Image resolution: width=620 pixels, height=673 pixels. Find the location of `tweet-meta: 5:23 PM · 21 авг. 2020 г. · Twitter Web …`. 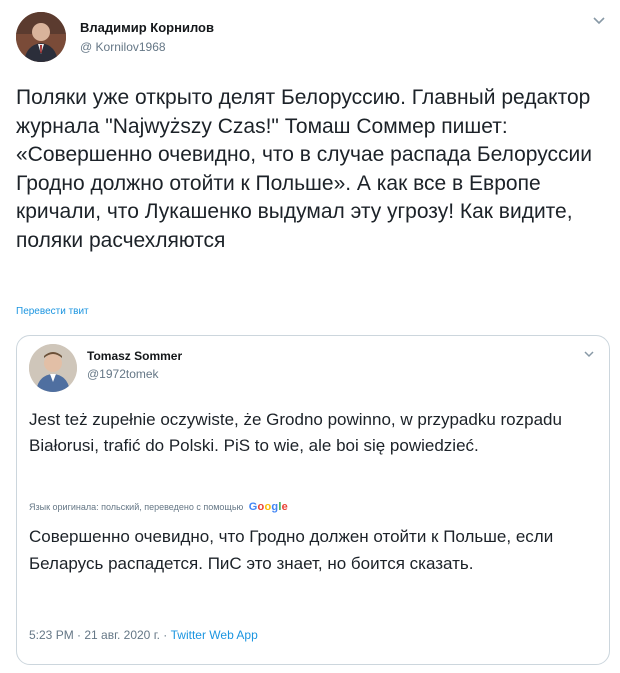

tweet-meta: 5:23 PM · 21 авг. 2020 г. · Twitter Web … is located at coordinates (143, 635).